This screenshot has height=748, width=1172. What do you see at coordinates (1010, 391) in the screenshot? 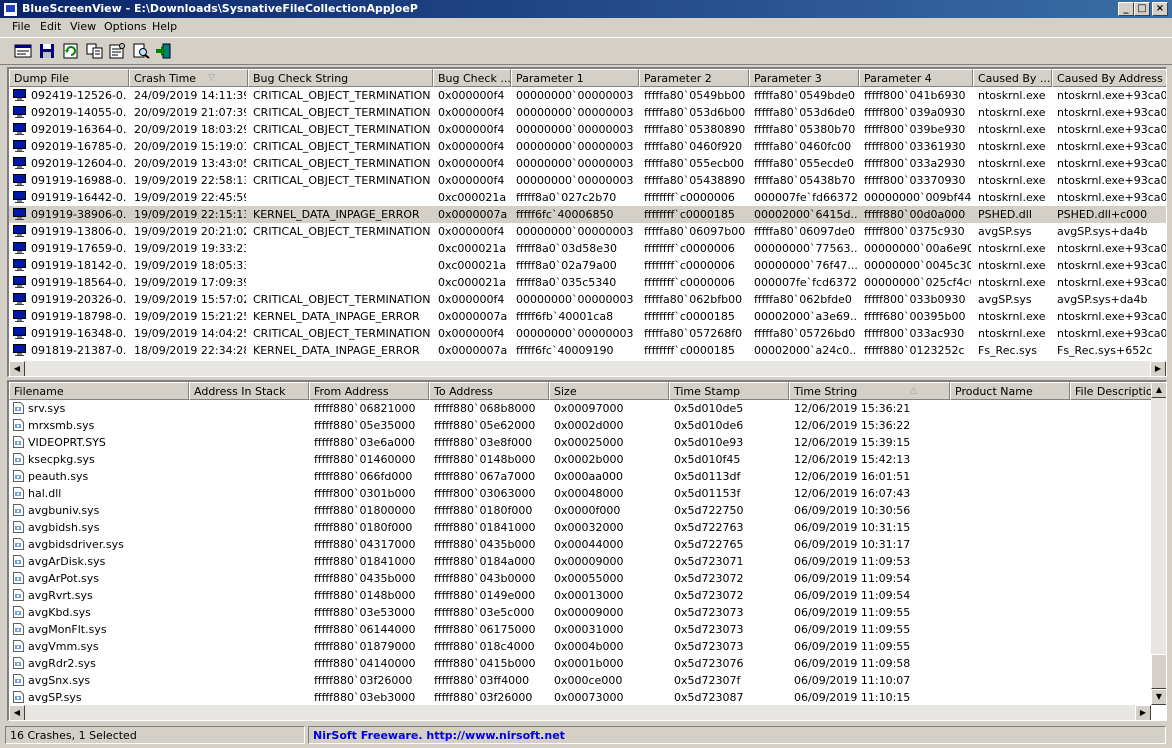
I see `column-header: Product Name` at bounding box center [1010, 391].